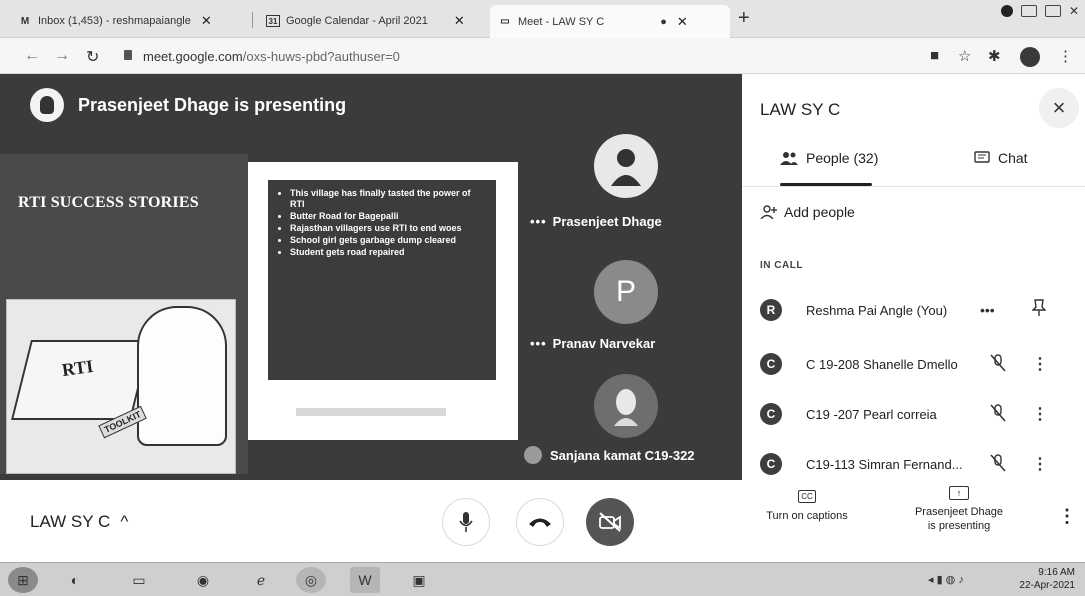  I want to click on extensions-icon: ✱, so click(994, 56).